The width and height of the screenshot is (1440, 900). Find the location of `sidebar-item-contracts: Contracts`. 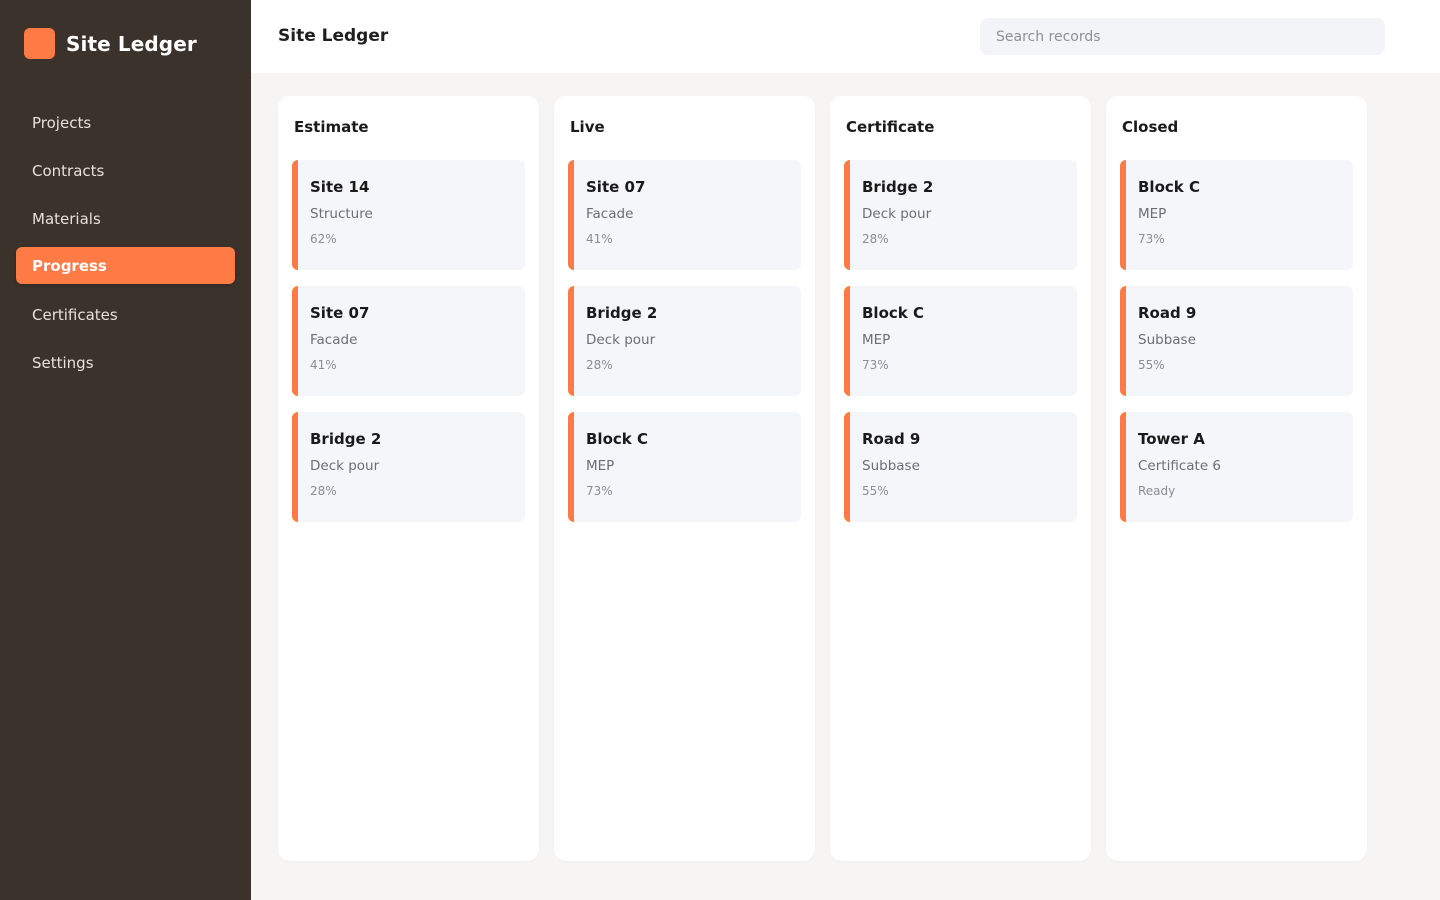

sidebar-item-contracts: Contracts is located at coordinates (125, 170).